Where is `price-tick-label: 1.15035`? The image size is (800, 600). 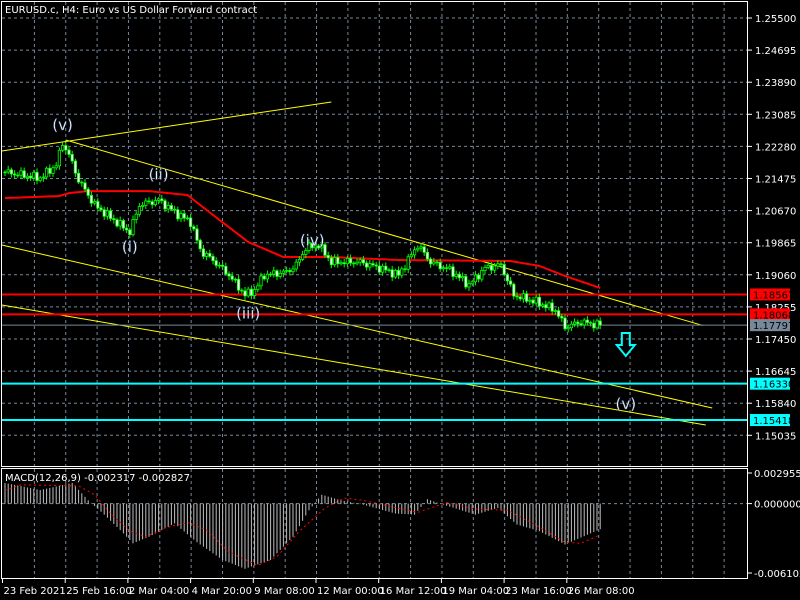 price-tick-label: 1.15035 is located at coordinates (775, 436).